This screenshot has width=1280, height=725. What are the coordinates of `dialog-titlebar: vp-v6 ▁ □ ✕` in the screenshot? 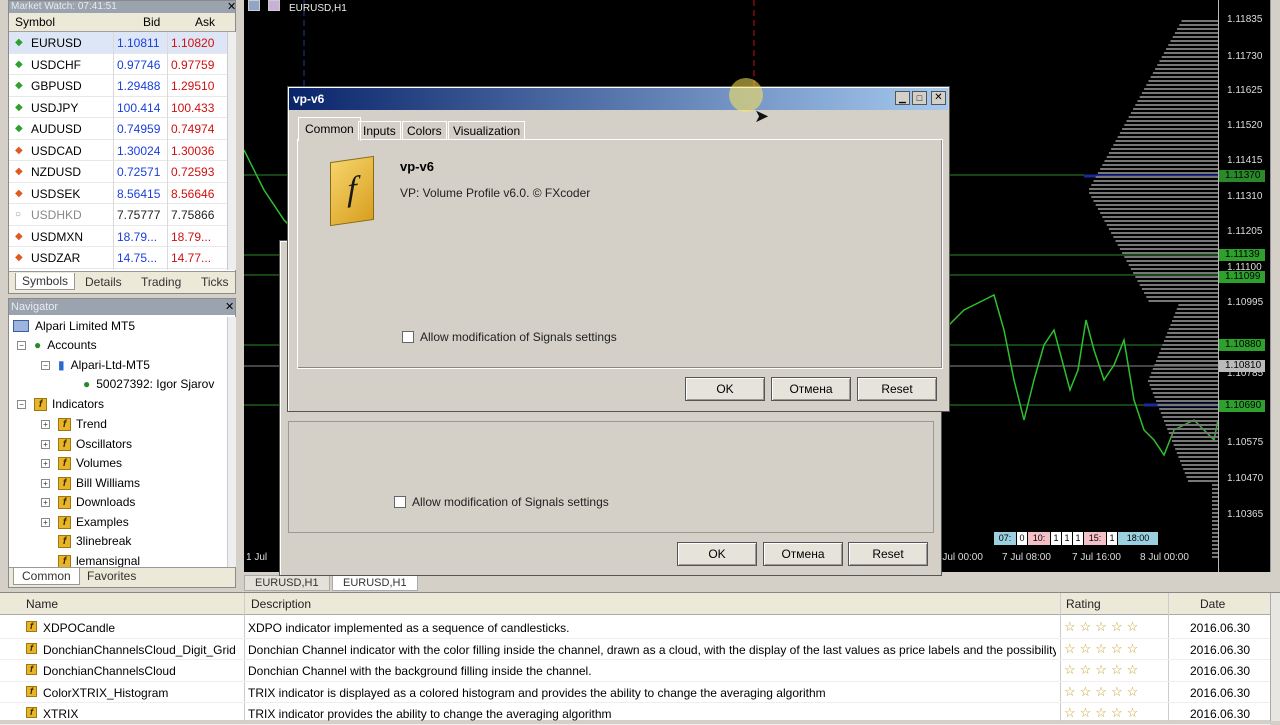 It's located at (618, 99).